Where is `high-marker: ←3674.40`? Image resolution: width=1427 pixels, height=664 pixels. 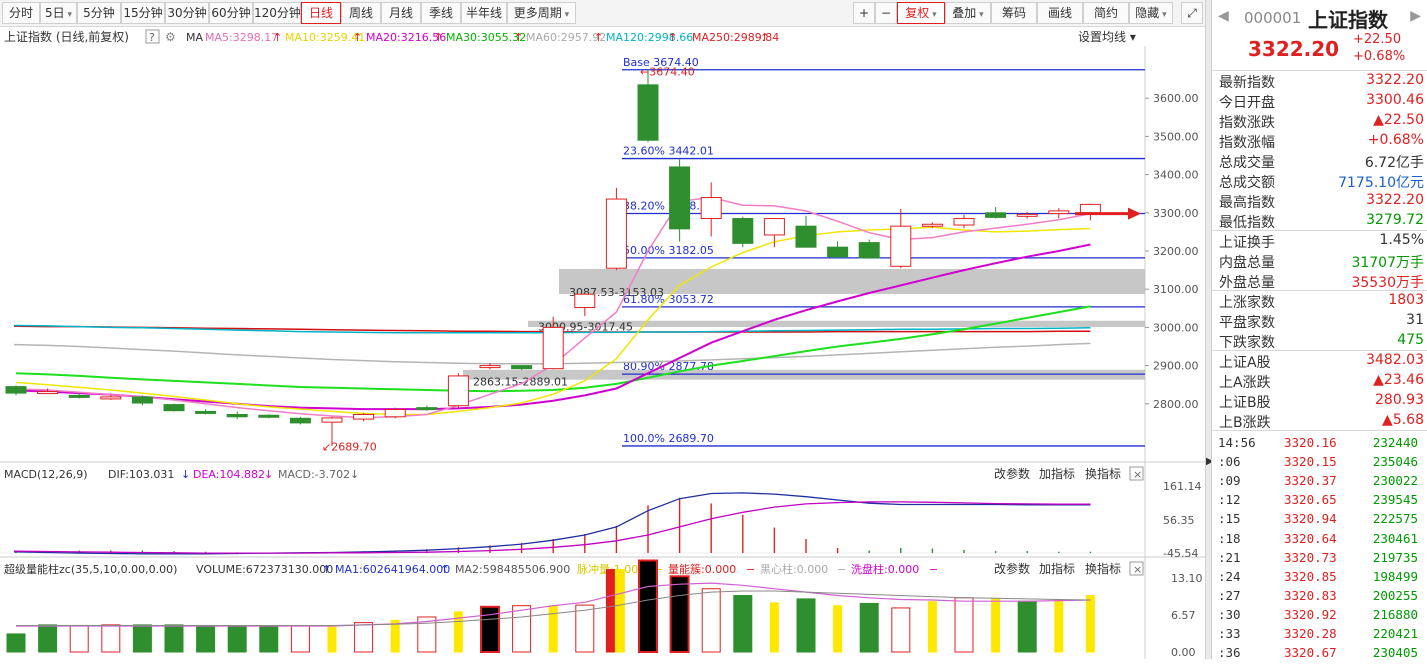 high-marker: ←3674.40 is located at coordinates (667, 71).